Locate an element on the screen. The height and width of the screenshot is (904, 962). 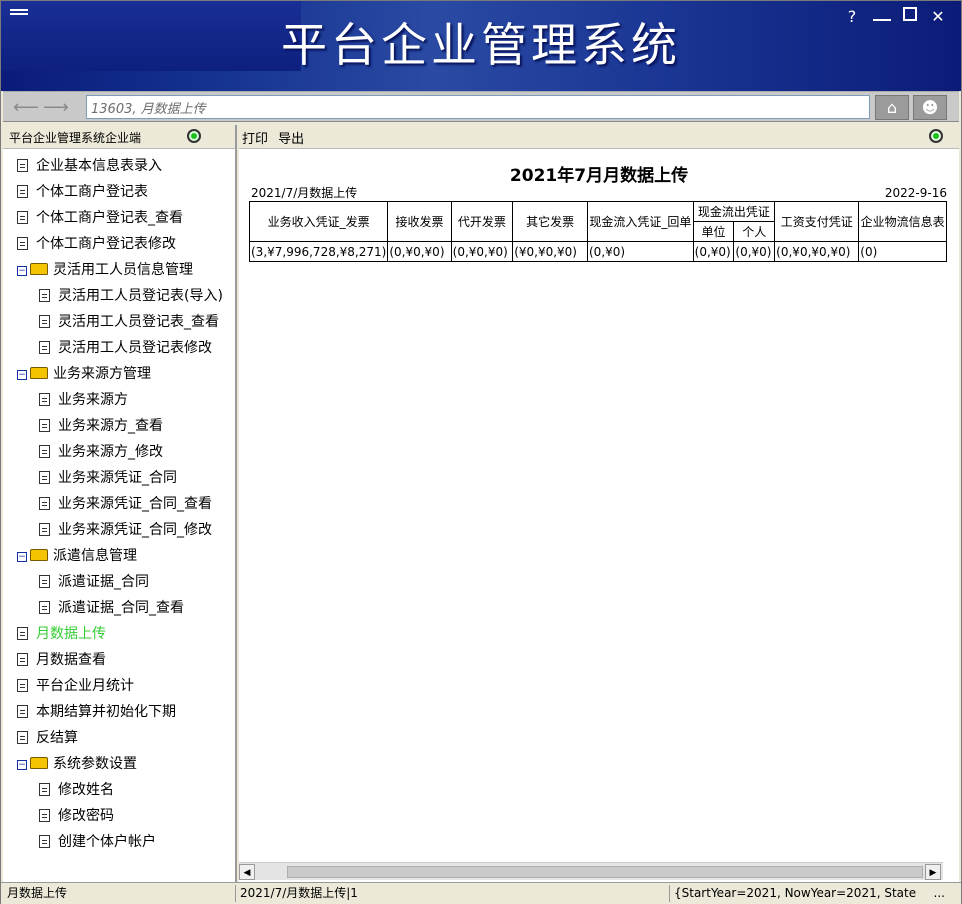
tree-folder: − 派遣信息管理 is located at coordinates (119, 556).